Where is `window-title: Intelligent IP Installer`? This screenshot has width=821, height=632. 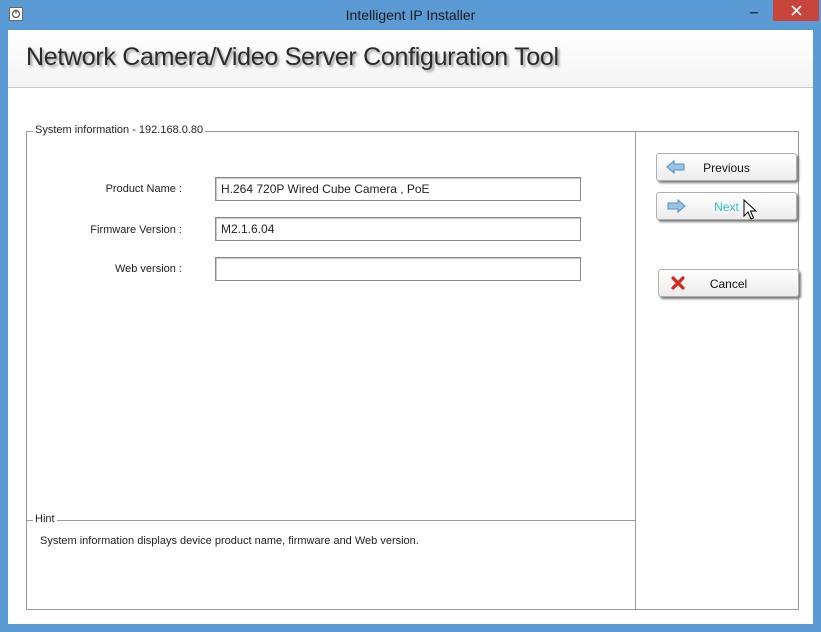 window-title: Intelligent IP Installer is located at coordinates (410, 15).